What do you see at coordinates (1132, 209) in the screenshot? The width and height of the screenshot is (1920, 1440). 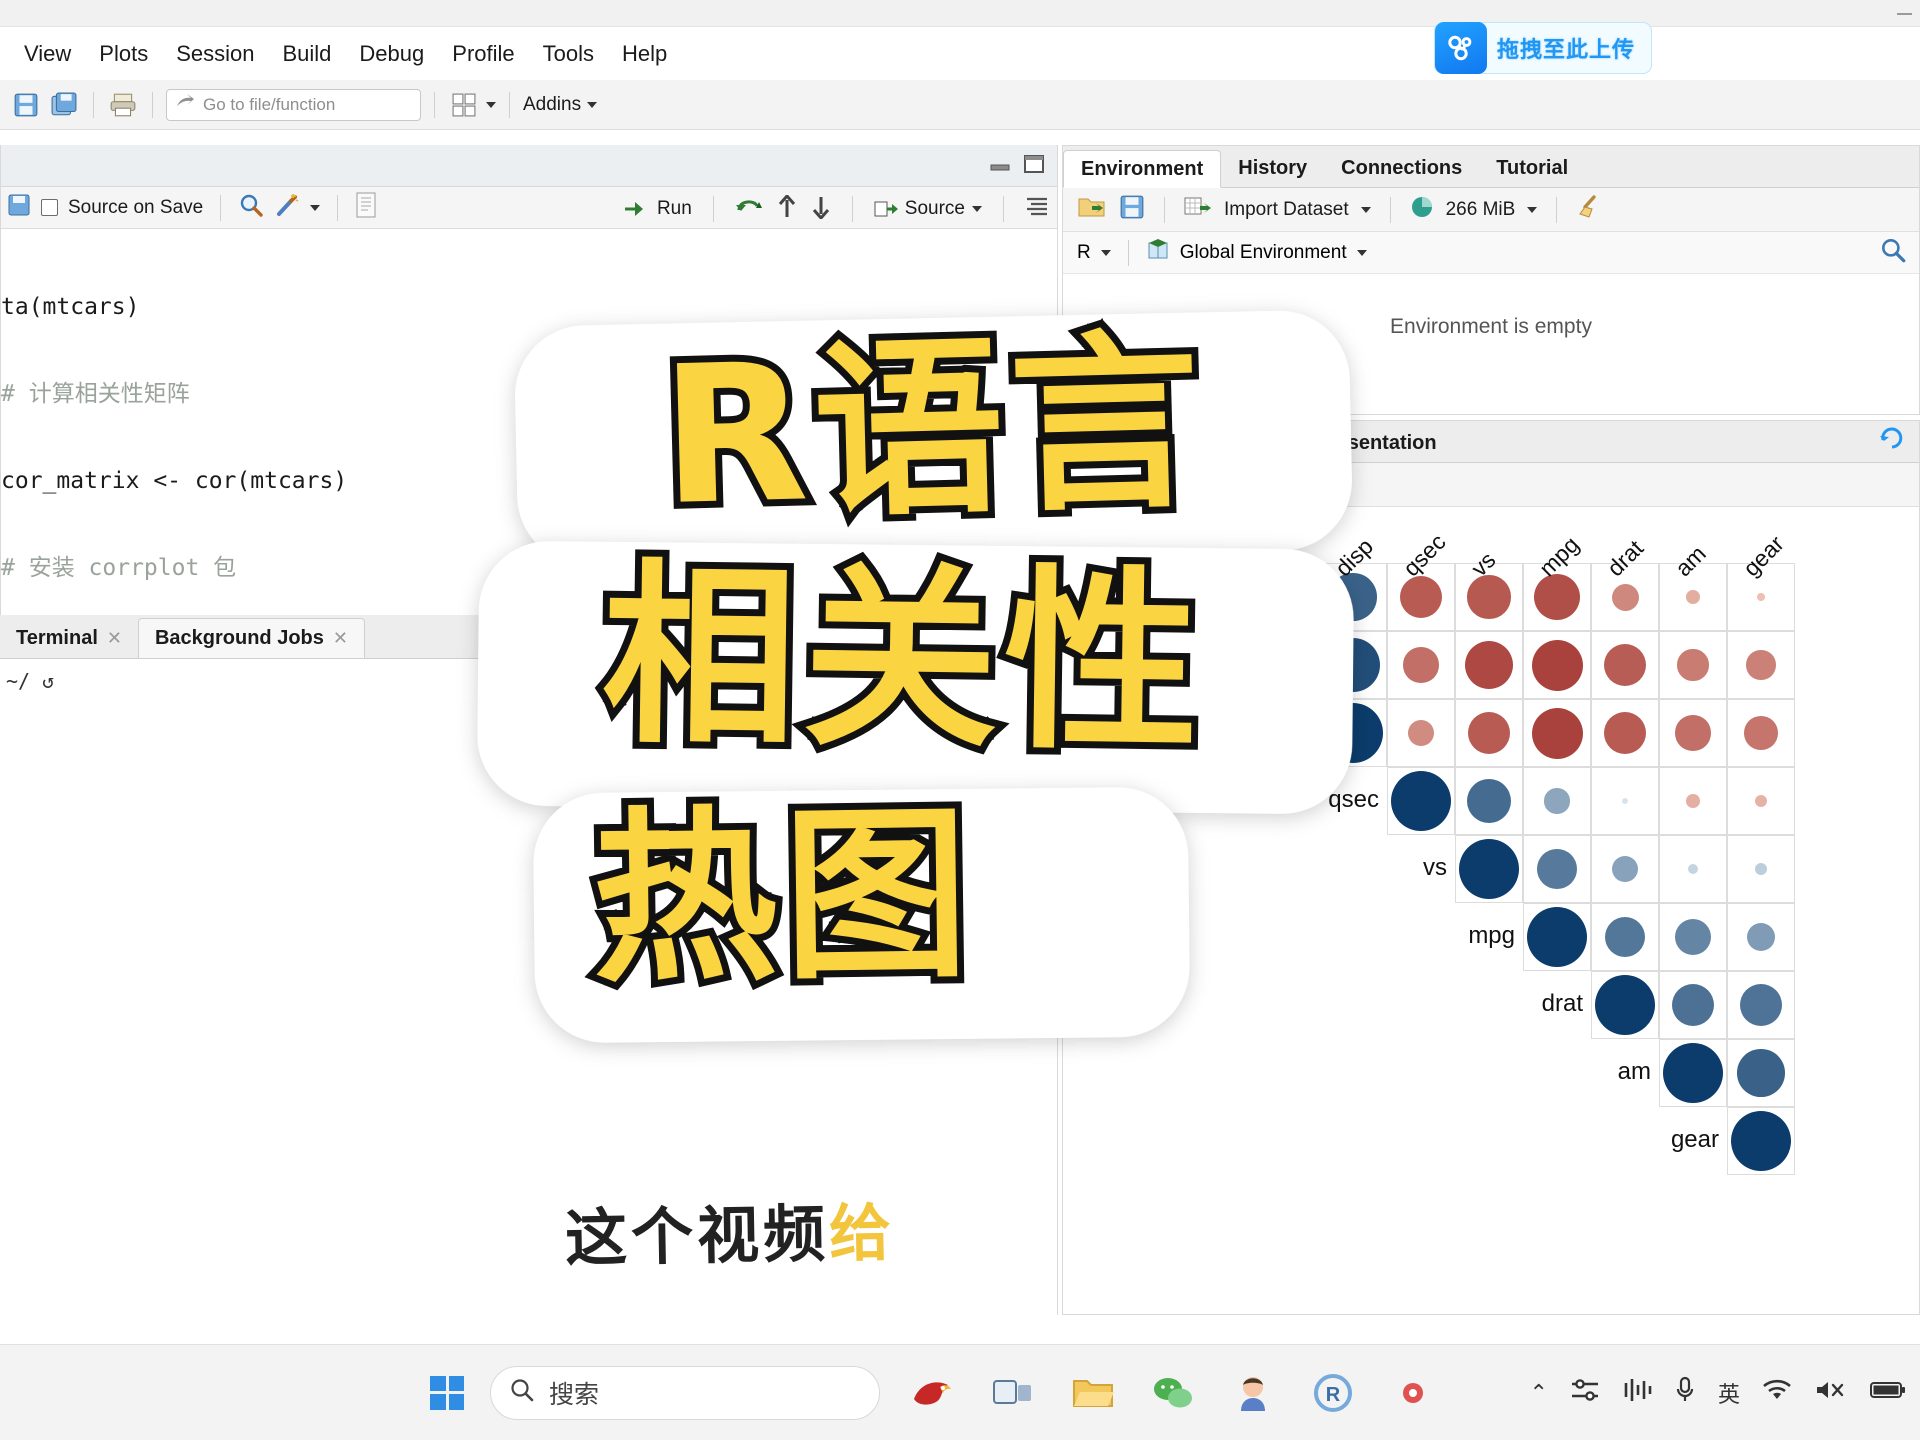 I see `save-workspace-icon` at bounding box center [1132, 209].